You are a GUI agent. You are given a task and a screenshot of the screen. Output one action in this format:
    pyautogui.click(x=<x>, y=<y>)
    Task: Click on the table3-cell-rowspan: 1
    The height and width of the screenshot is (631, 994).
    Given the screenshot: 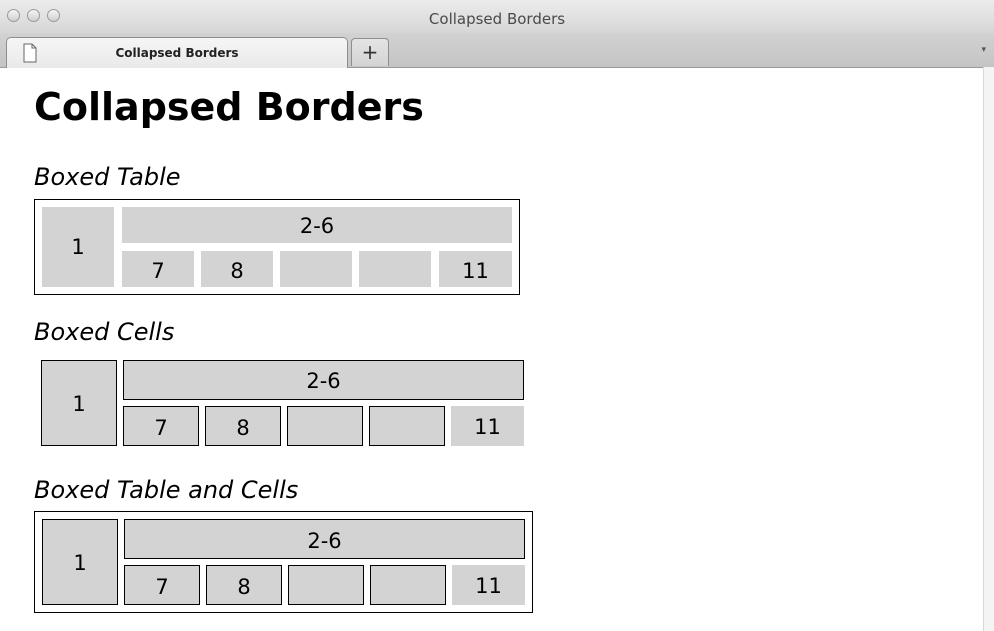 What is the action you would take?
    pyautogui.click(x=80, y=562)
    